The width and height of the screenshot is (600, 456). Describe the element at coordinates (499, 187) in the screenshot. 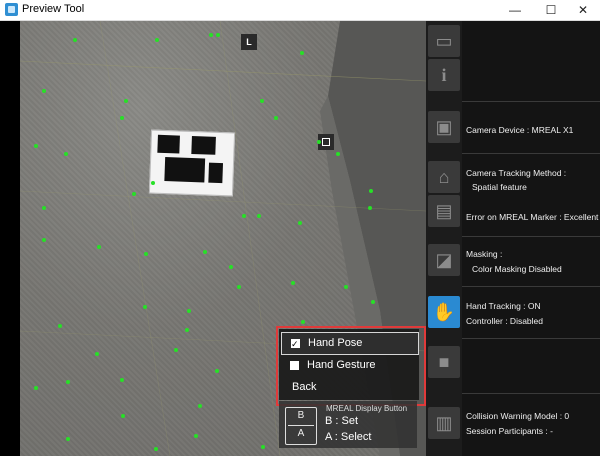

I see `tracking-method-value: Spatial feature` at that location.